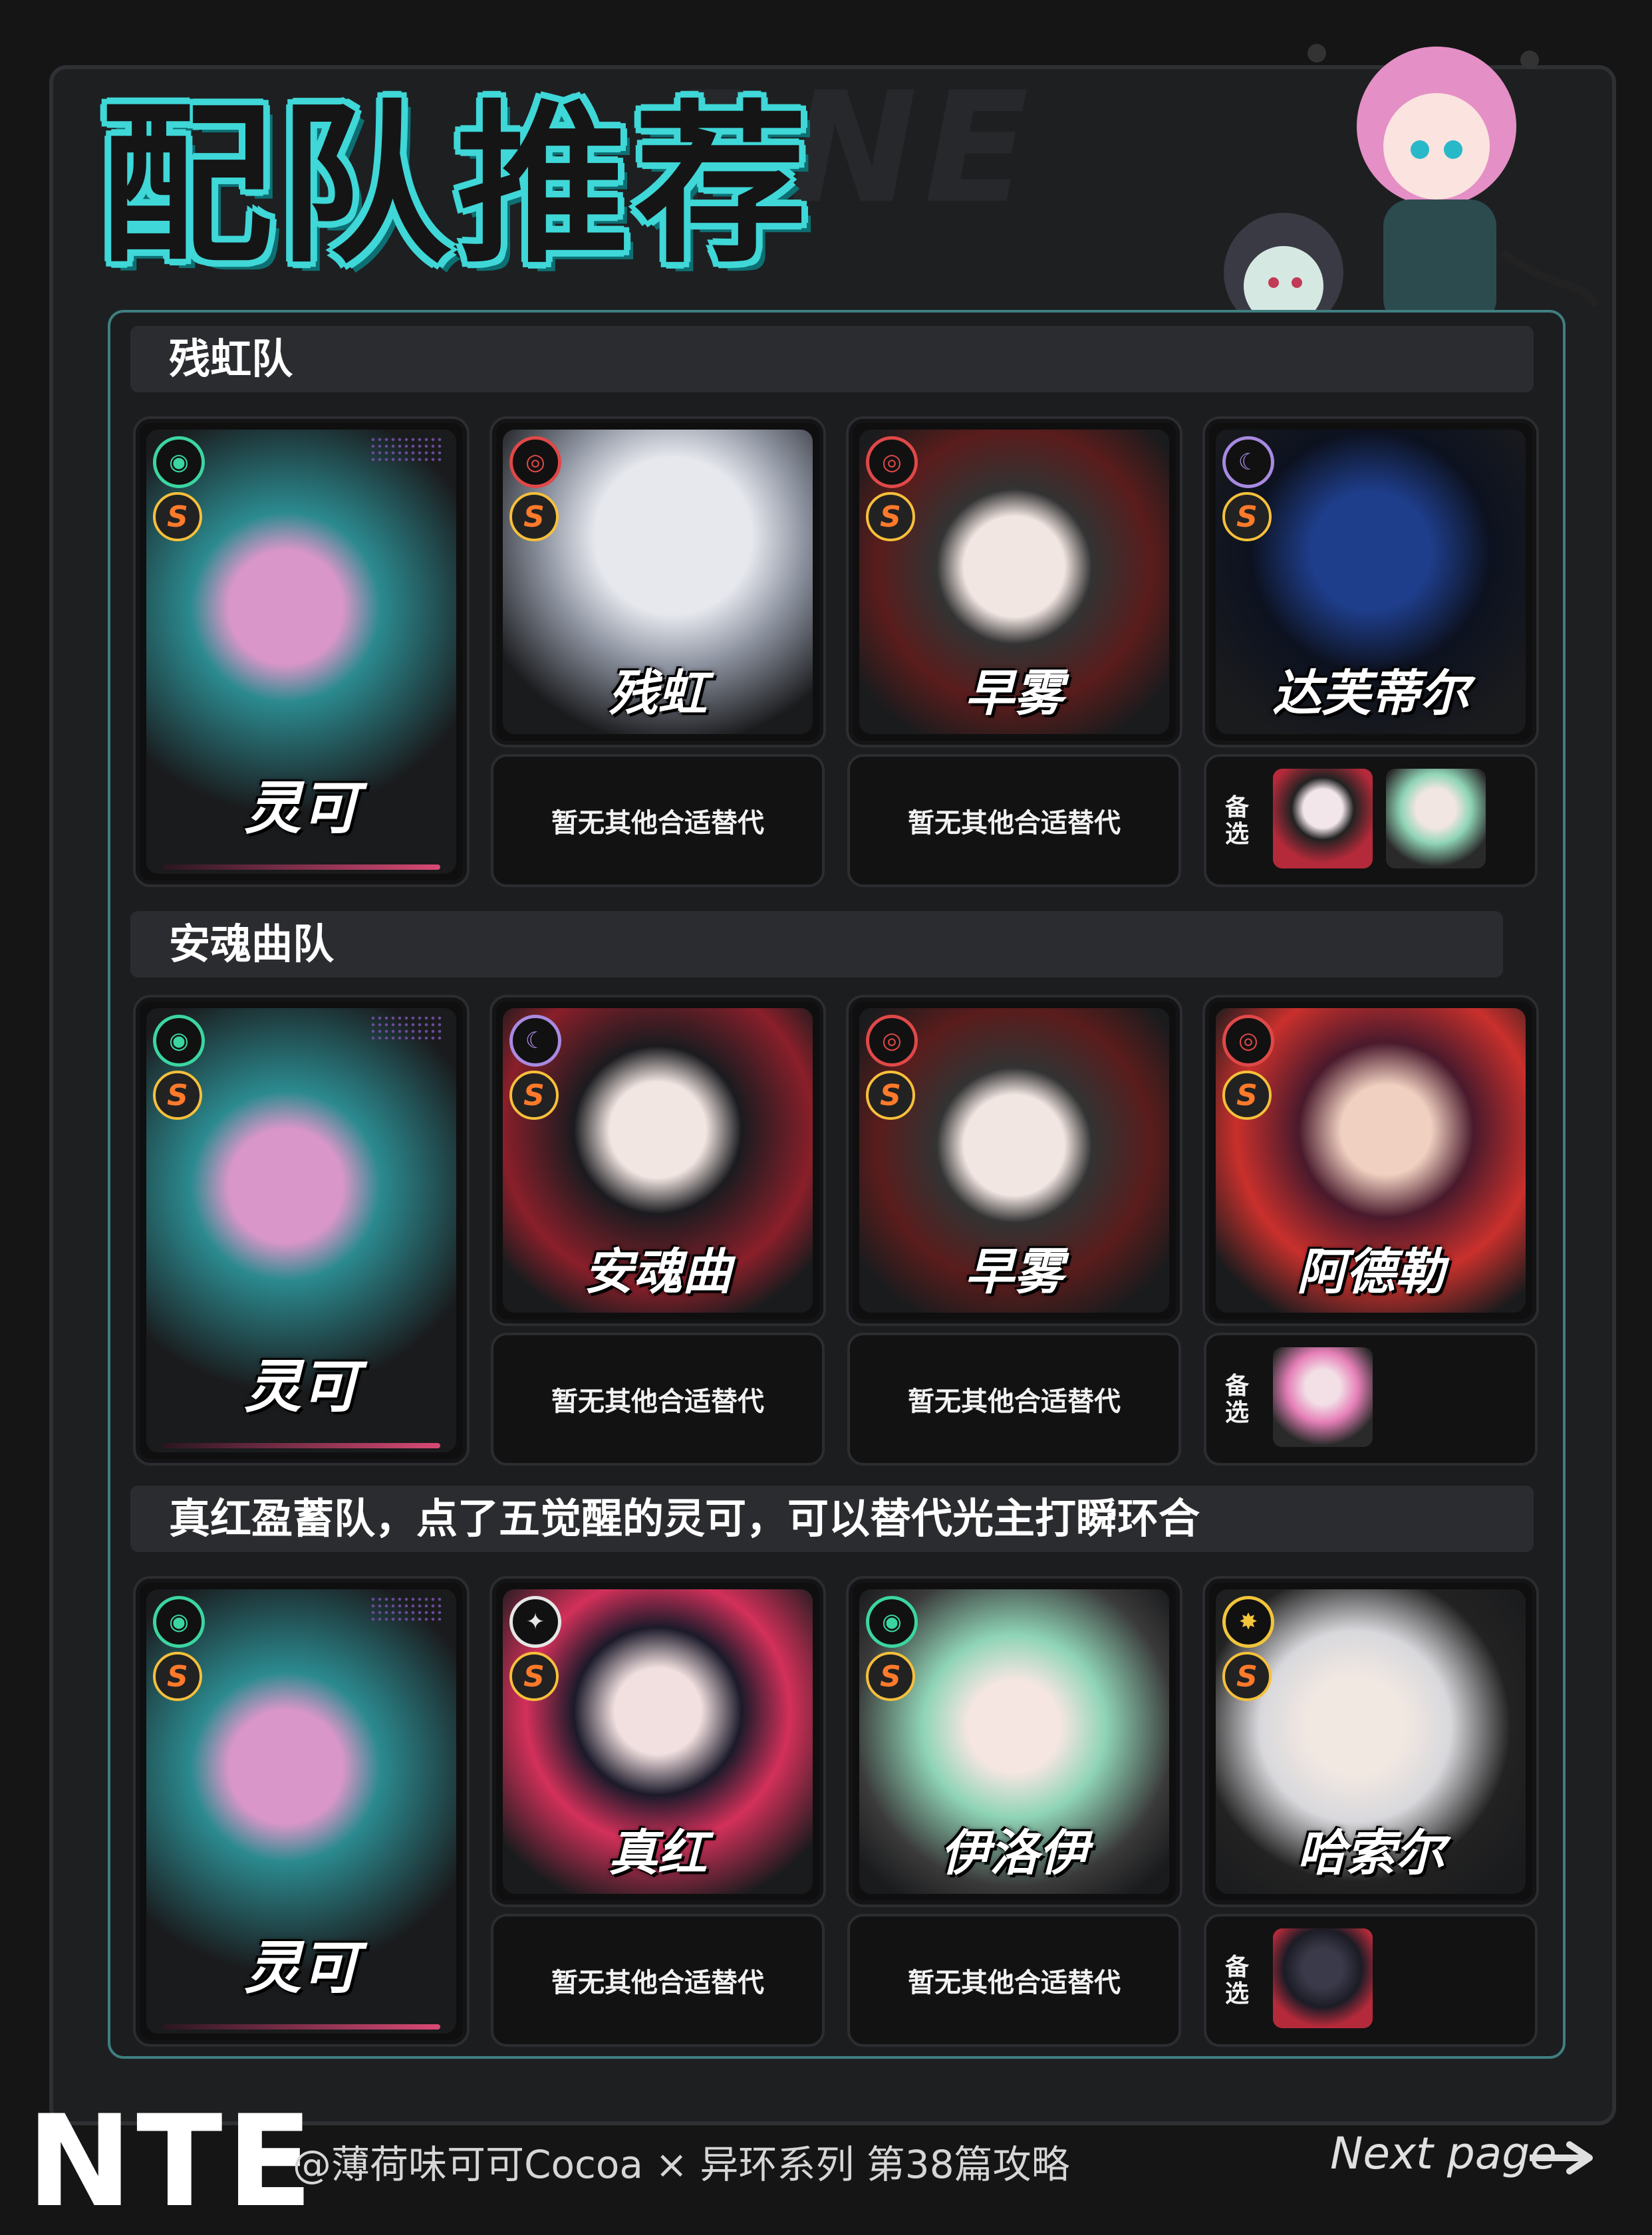 This screenshot has width=1652, height=2235. What do you see at coordinates (1370, 1160) in the screenshot?
I see `member-card: ◎ S 阿德勒` at bounding box center [1370, 1160].